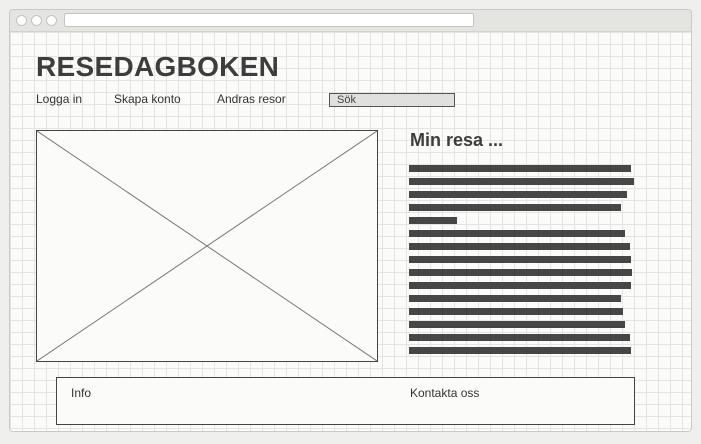 This screenshot has width=701, height=444. Describe the element at coordinates (392, 100) in the screenshot. I see `search-field: Sök` at that location.